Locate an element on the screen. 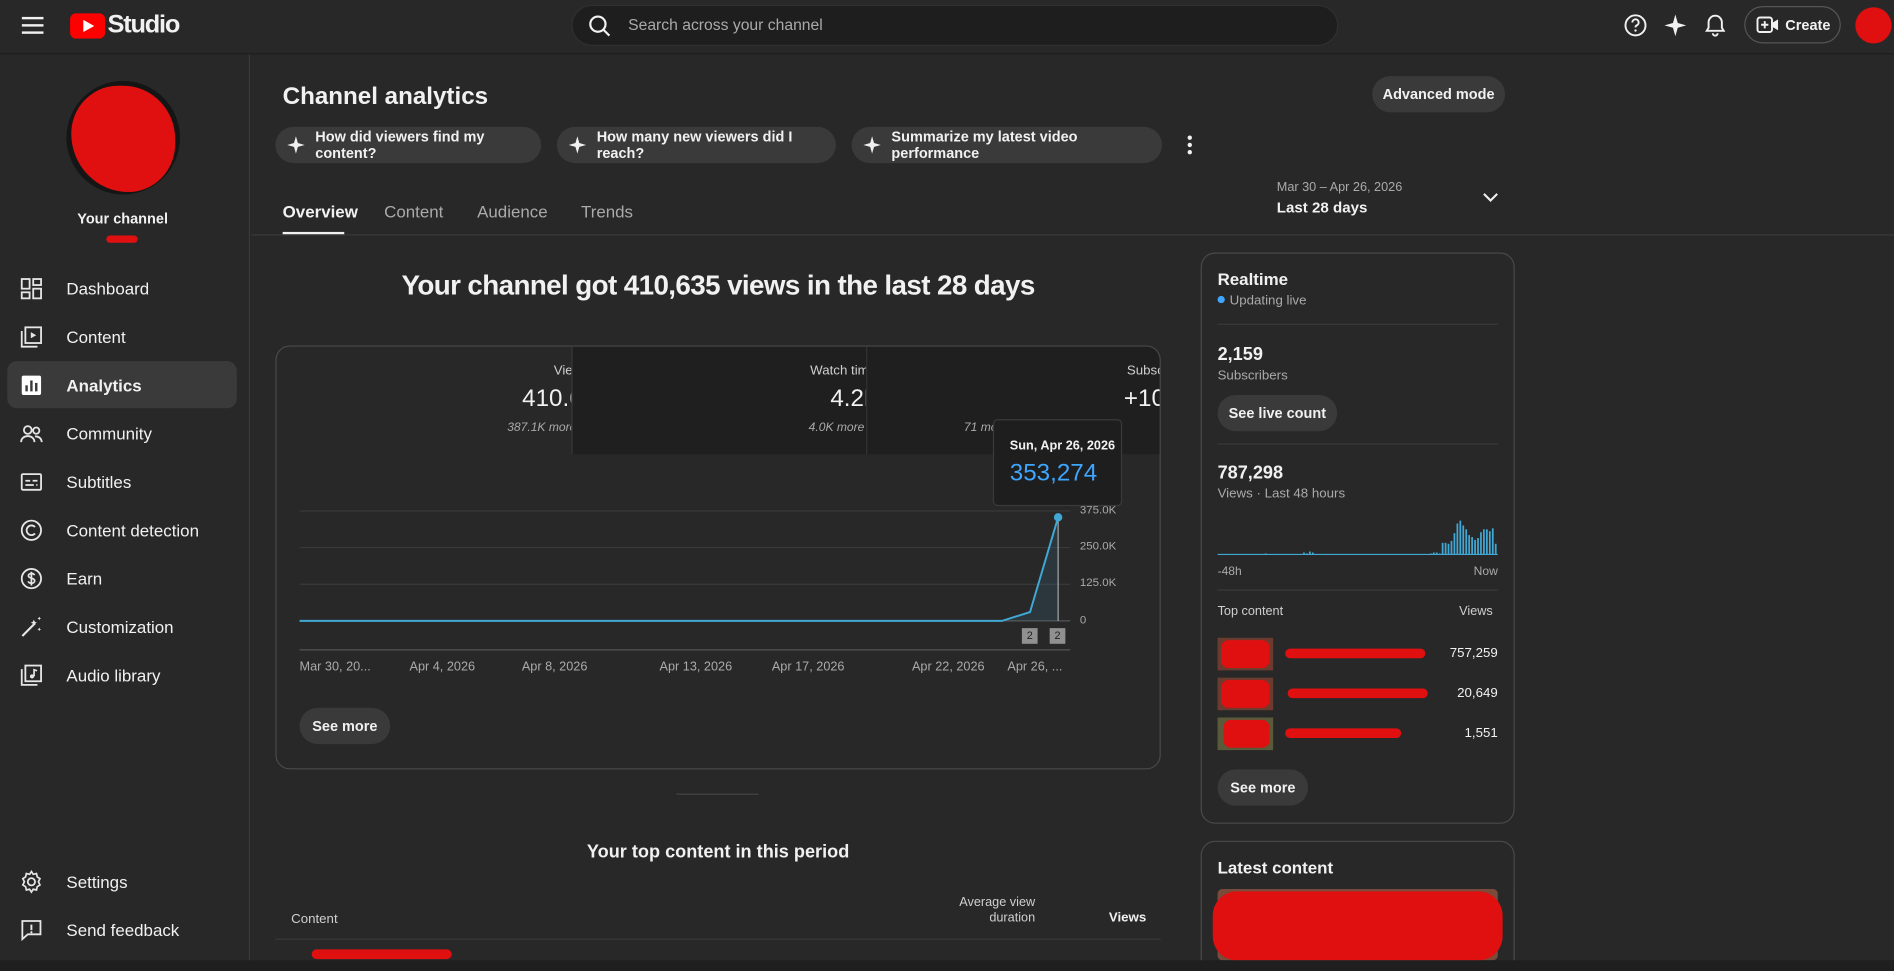 The image size is (1894, 971). views-area is located at coordinates (679, 569).